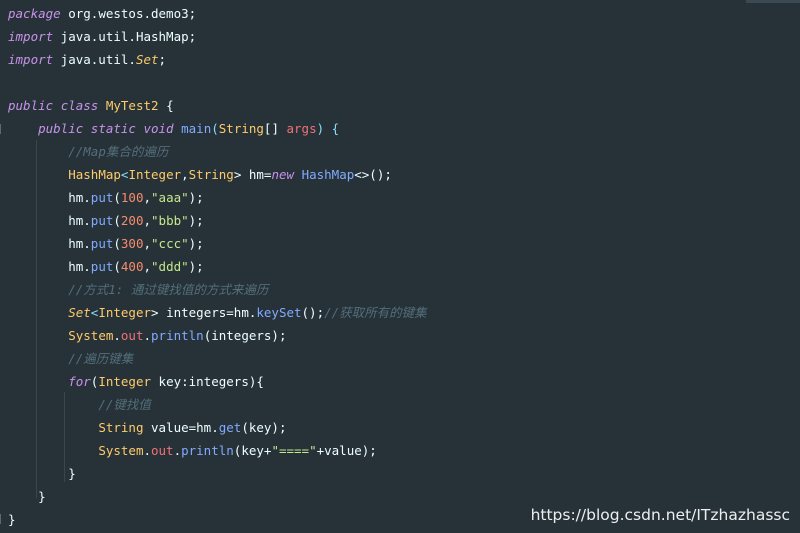  Describe the element at coordinates (660, 515) in the screenshot. I see `watermark: https://blog.csdn.net/ITzhazhassc` at that location.